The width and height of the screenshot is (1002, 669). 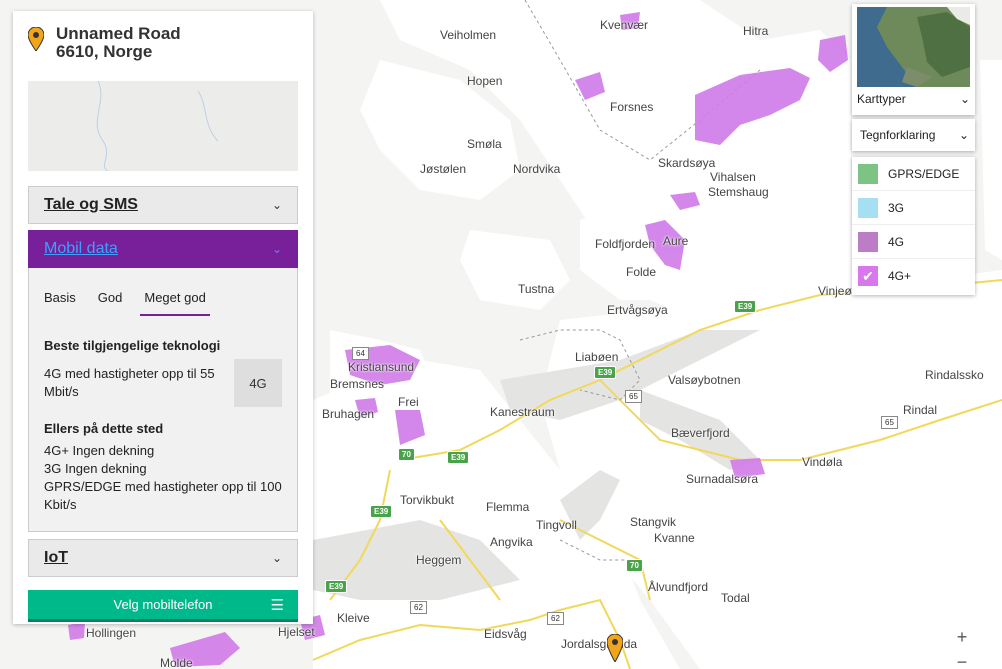 What do you see at coordinates (537, 169) in the screenshot?
I see `place-label: Nordvika` at bounding box center [537, 169].